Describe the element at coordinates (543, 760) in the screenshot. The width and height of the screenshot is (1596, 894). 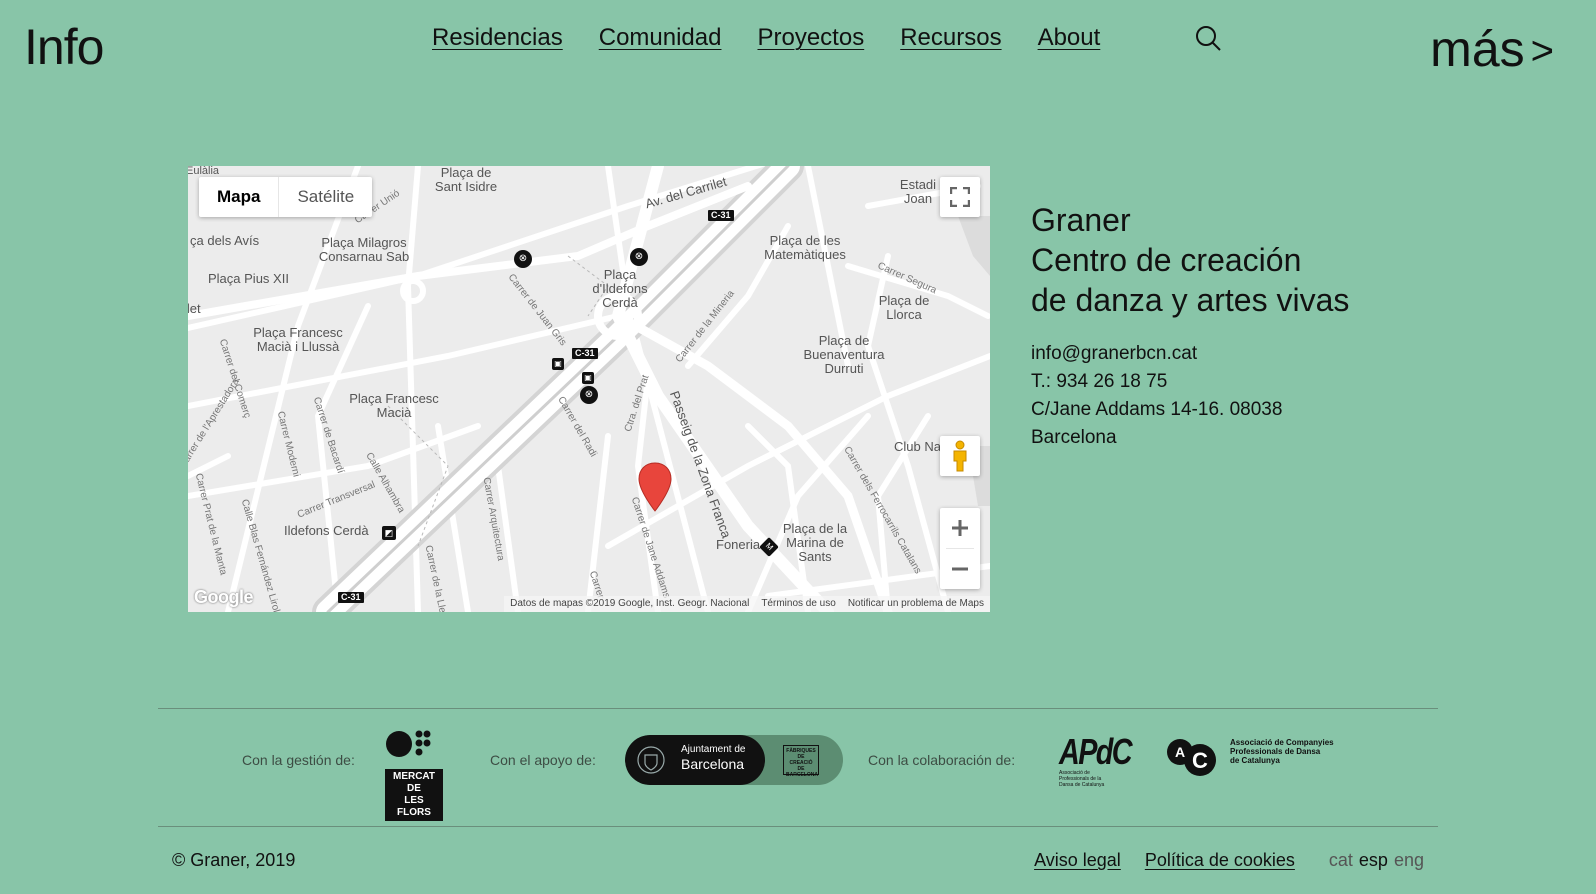
I see `support-label: Con el apoyo de:` at that location.